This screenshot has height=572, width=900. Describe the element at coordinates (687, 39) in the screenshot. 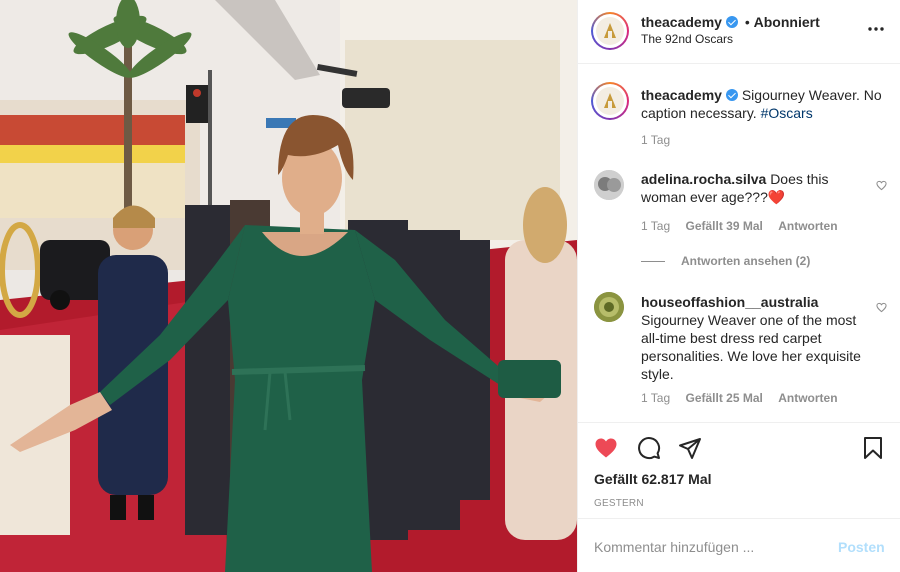

I see `location-link: The 92nd Oscars` at that location.